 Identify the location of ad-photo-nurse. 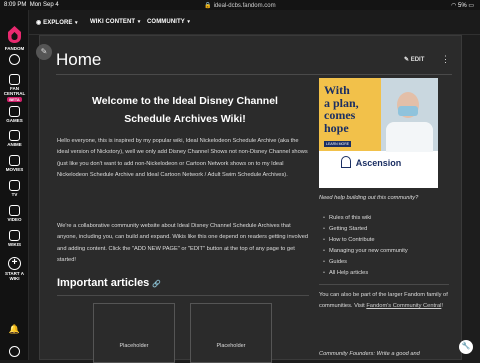
(409, 115).